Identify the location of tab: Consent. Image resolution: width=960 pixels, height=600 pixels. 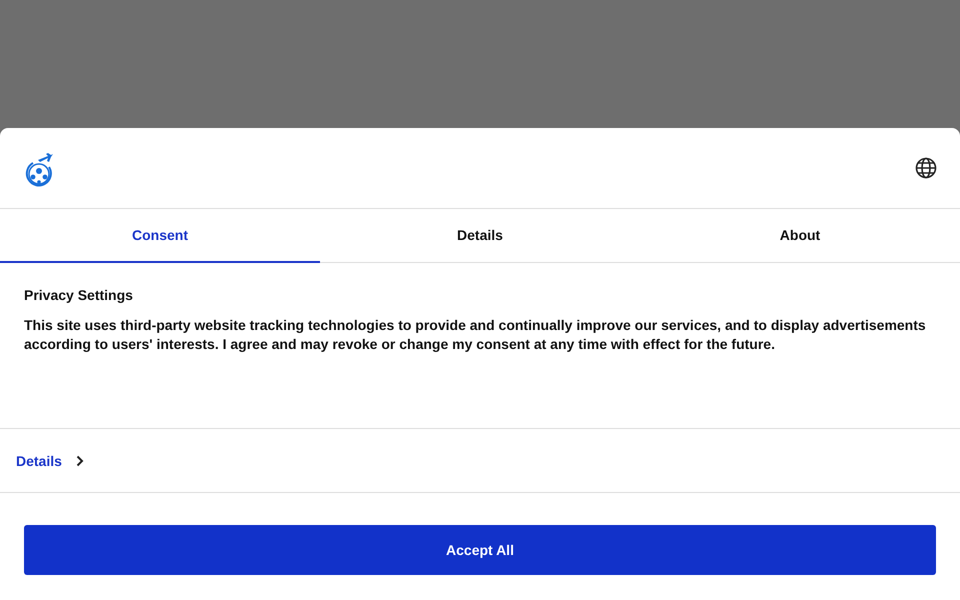
(160, 236).